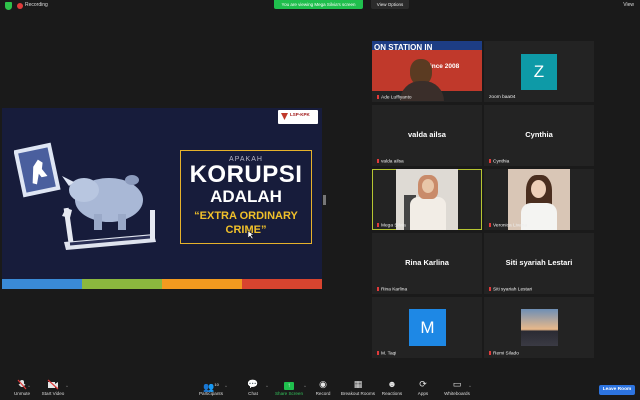 The height and width of the screenshot is (400, 640). Describe the element at coordinates (53, 384) in the screenshot. I see `video-off-icon` at that location.